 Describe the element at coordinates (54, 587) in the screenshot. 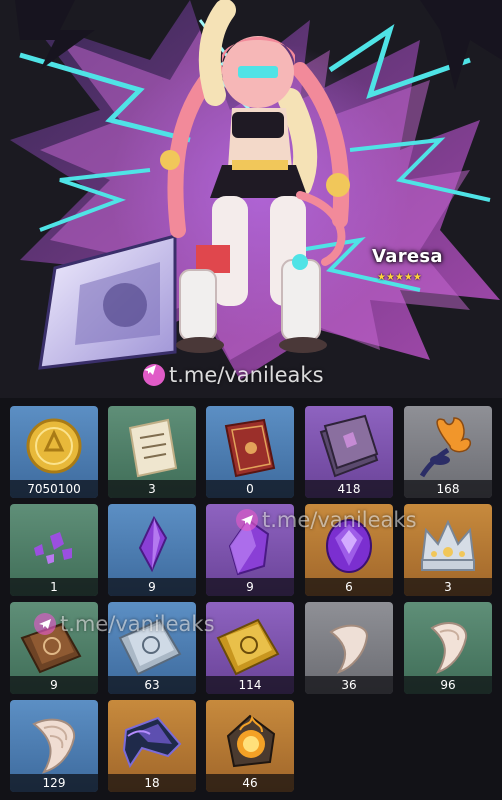

I see `item-count: 1` at that location.